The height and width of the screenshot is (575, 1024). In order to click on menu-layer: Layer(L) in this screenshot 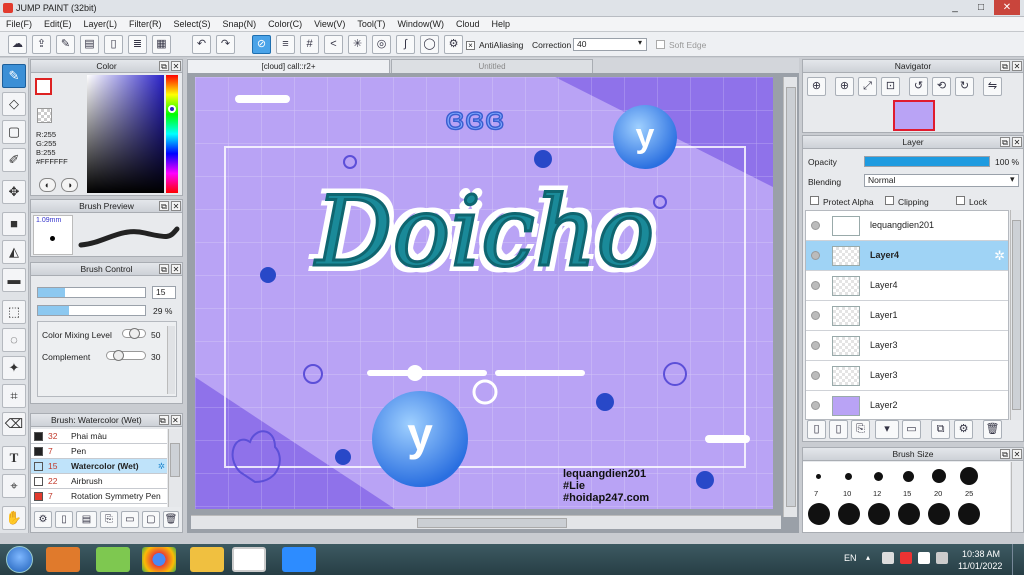, I will do `click(101, 24)`.